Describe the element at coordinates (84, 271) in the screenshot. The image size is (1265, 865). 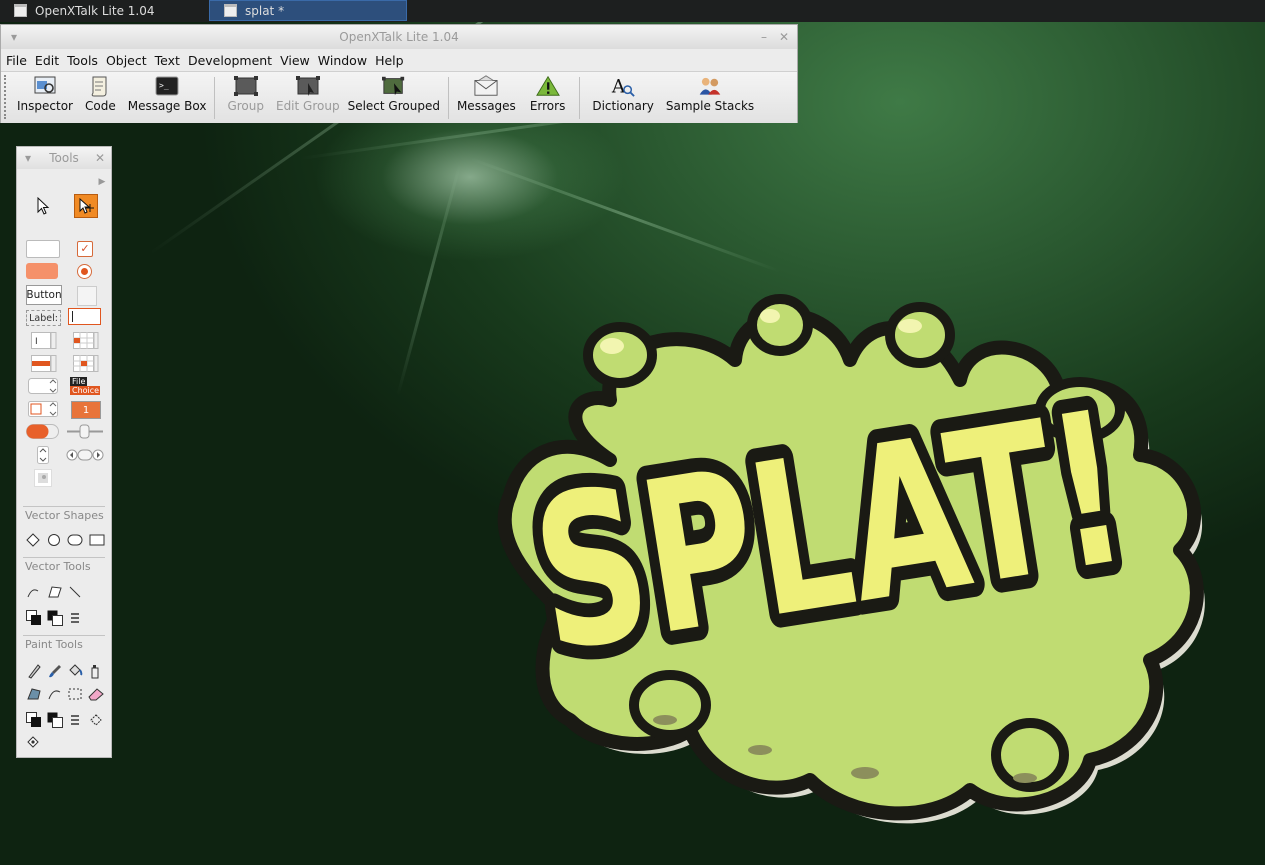
I see `radio-tool-icon` at that location.